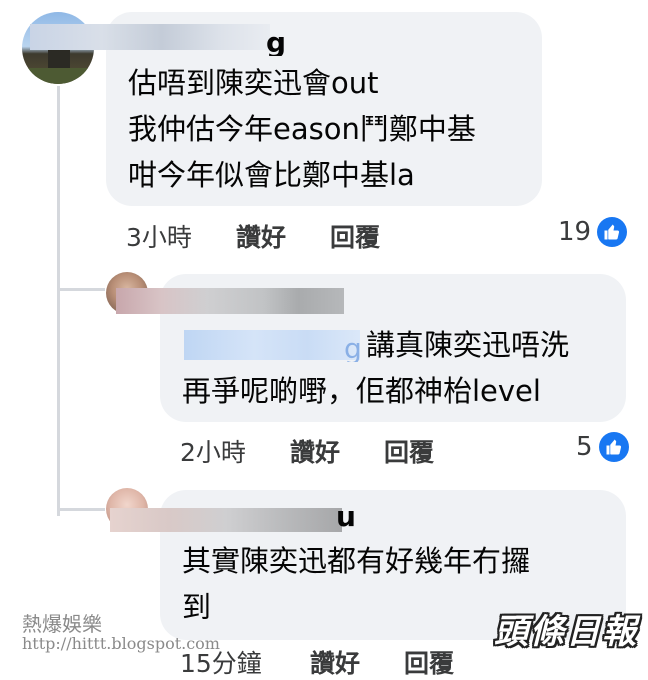 The width and height of the screenshot is (648, 680). Describe the element at coordinates (302, 129) in the screenshot. I see `comment-text: 估唔到陳奕迅會out 我仲估今年eason鬥鄭中基 咁今年似會比鄭中基la` at that location.